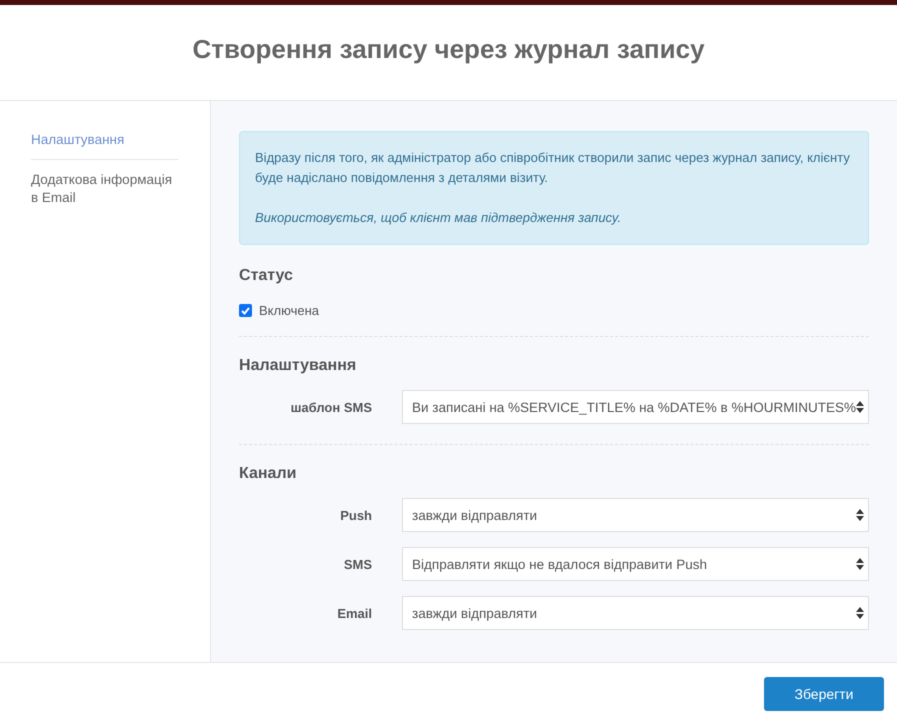 This screenshot has height=724, width=897. Describe the element at coordinates (438, 218) in the screenshot. I see `info-note: Використовується, щоб клієнт мав підтвердження запису.` at that location.